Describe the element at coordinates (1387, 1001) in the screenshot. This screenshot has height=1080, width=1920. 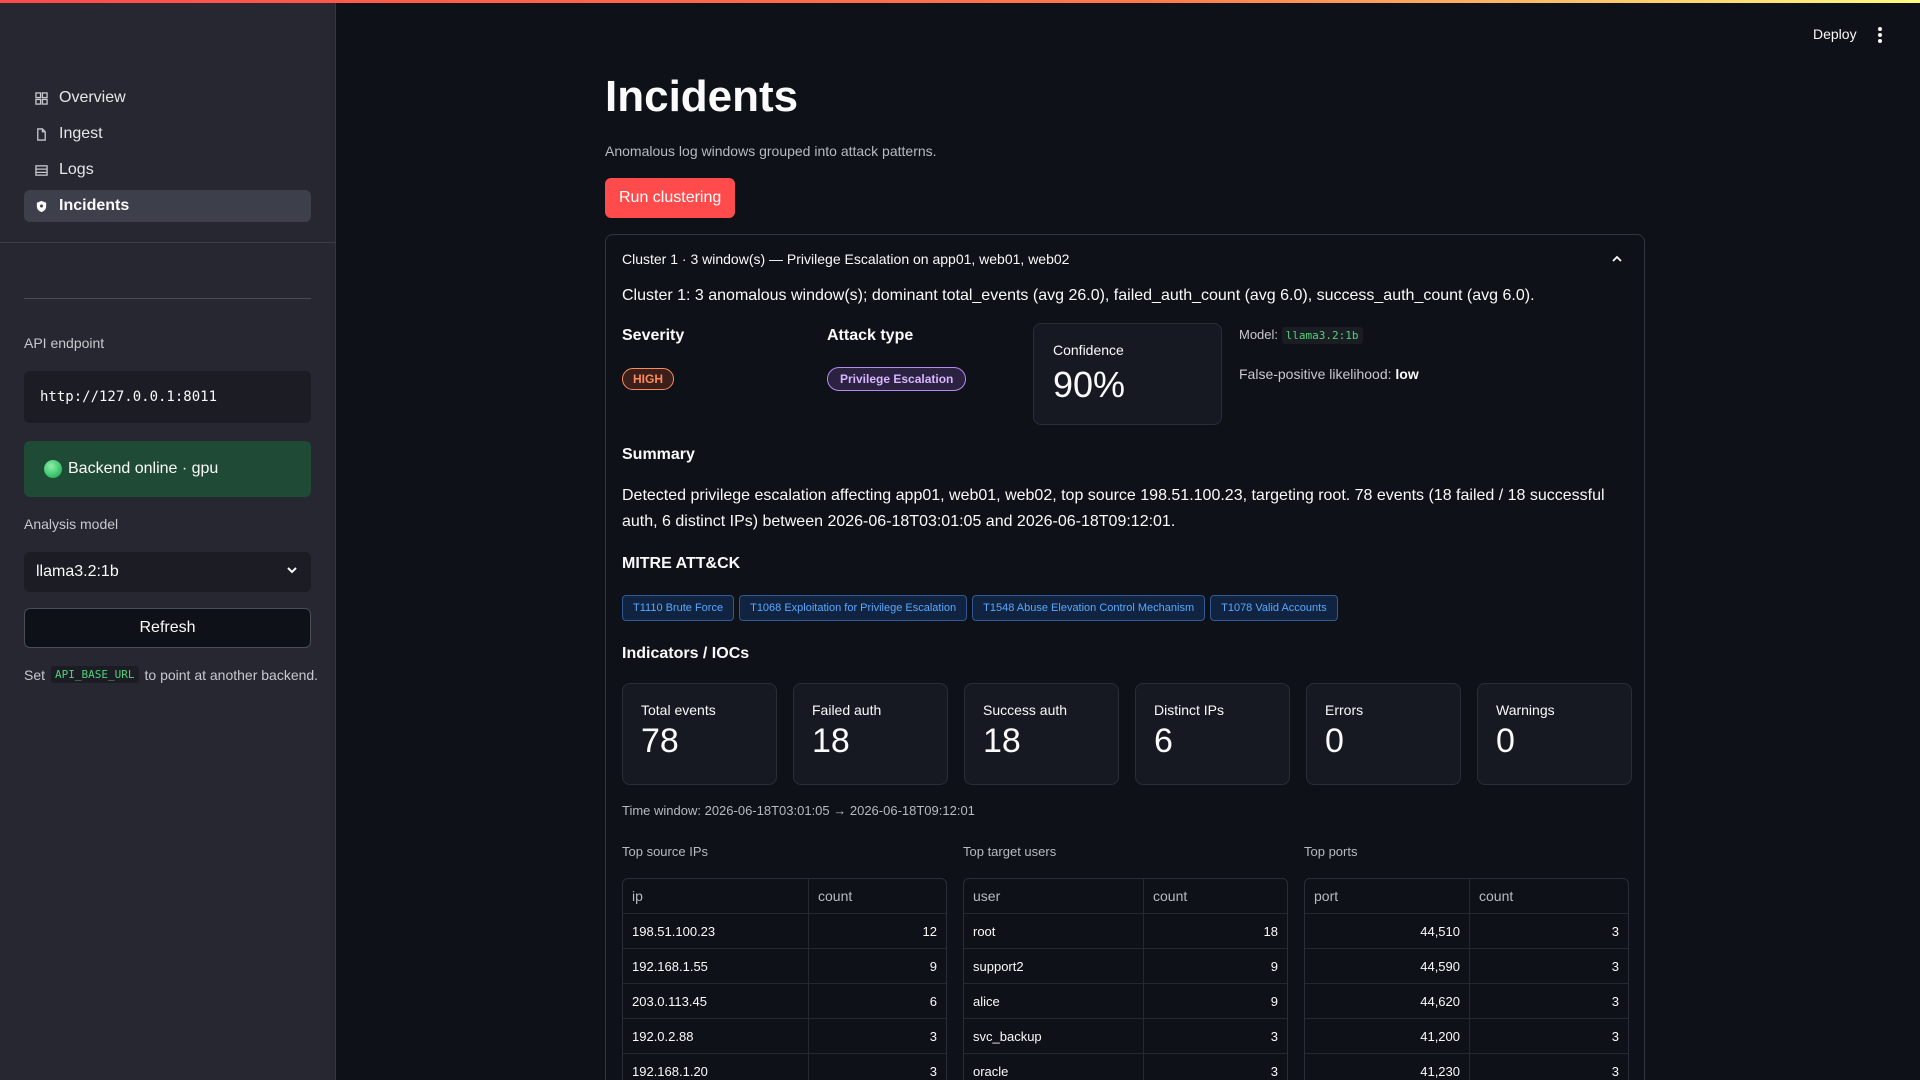
I see `table-cell: 44,620` at that location.